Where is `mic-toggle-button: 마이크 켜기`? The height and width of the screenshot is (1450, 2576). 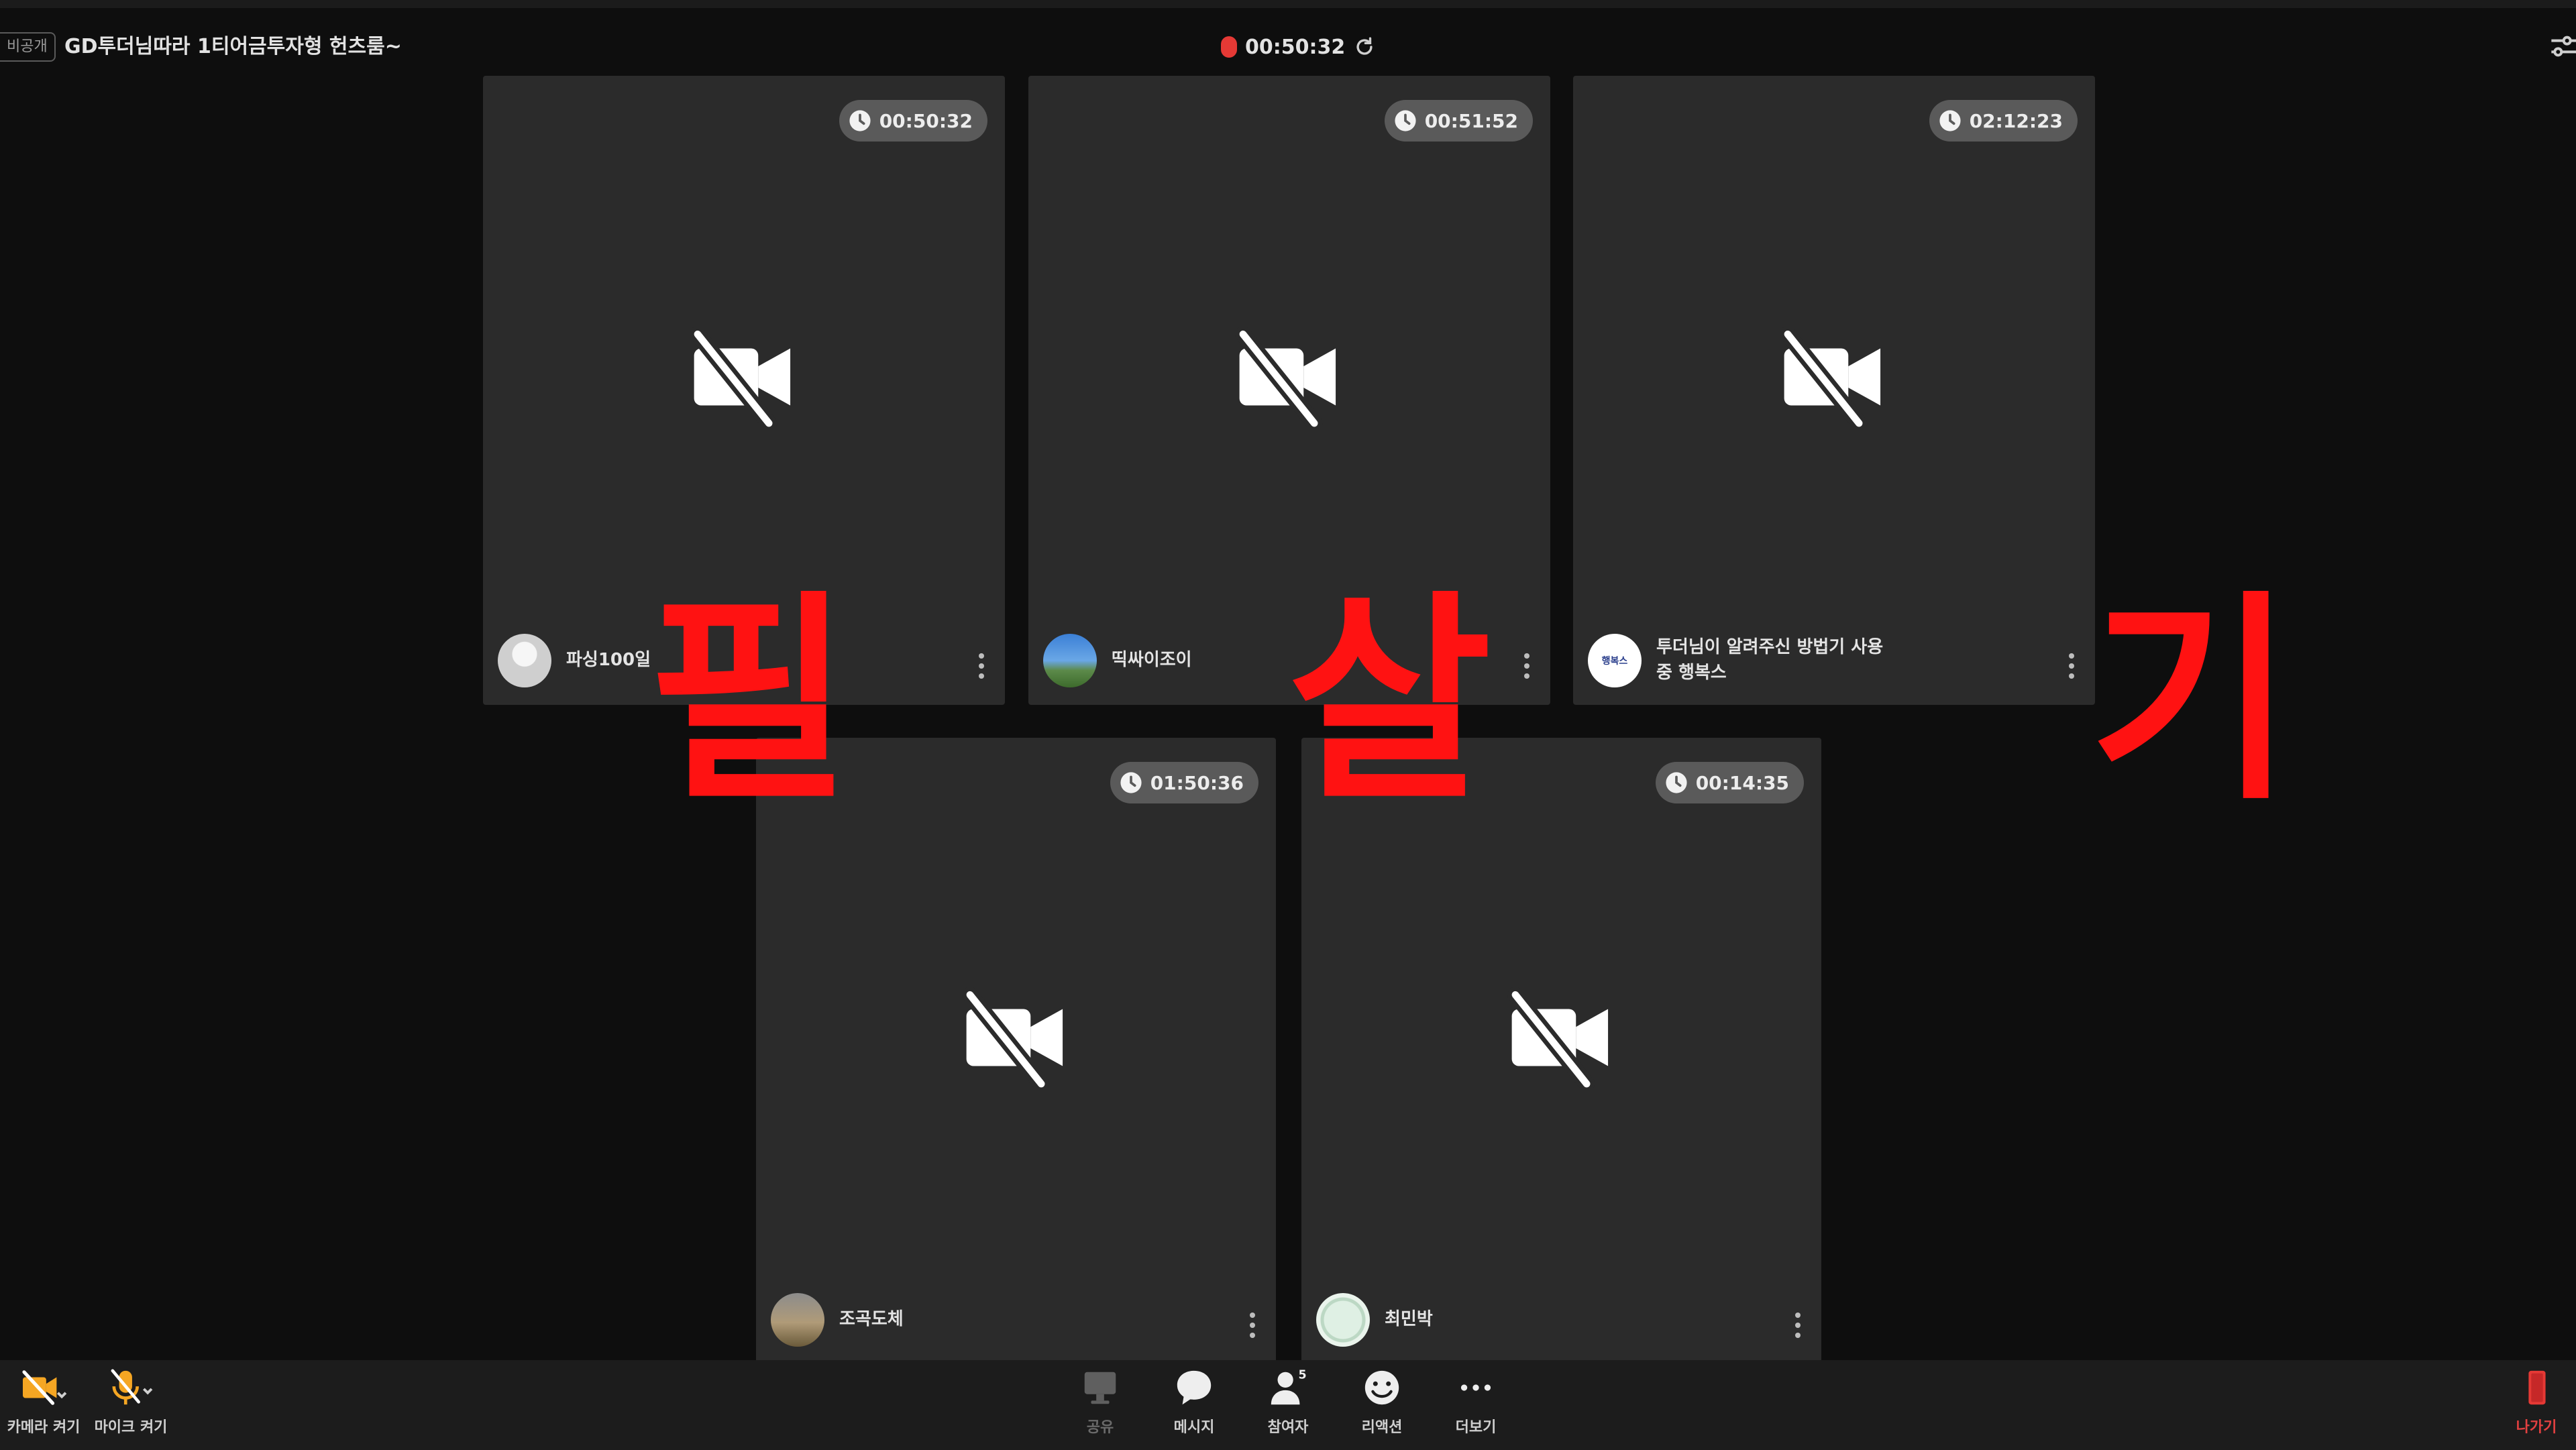
mic-toggle-button: 마이크 켜기 is located at coordinates (130, 1407).